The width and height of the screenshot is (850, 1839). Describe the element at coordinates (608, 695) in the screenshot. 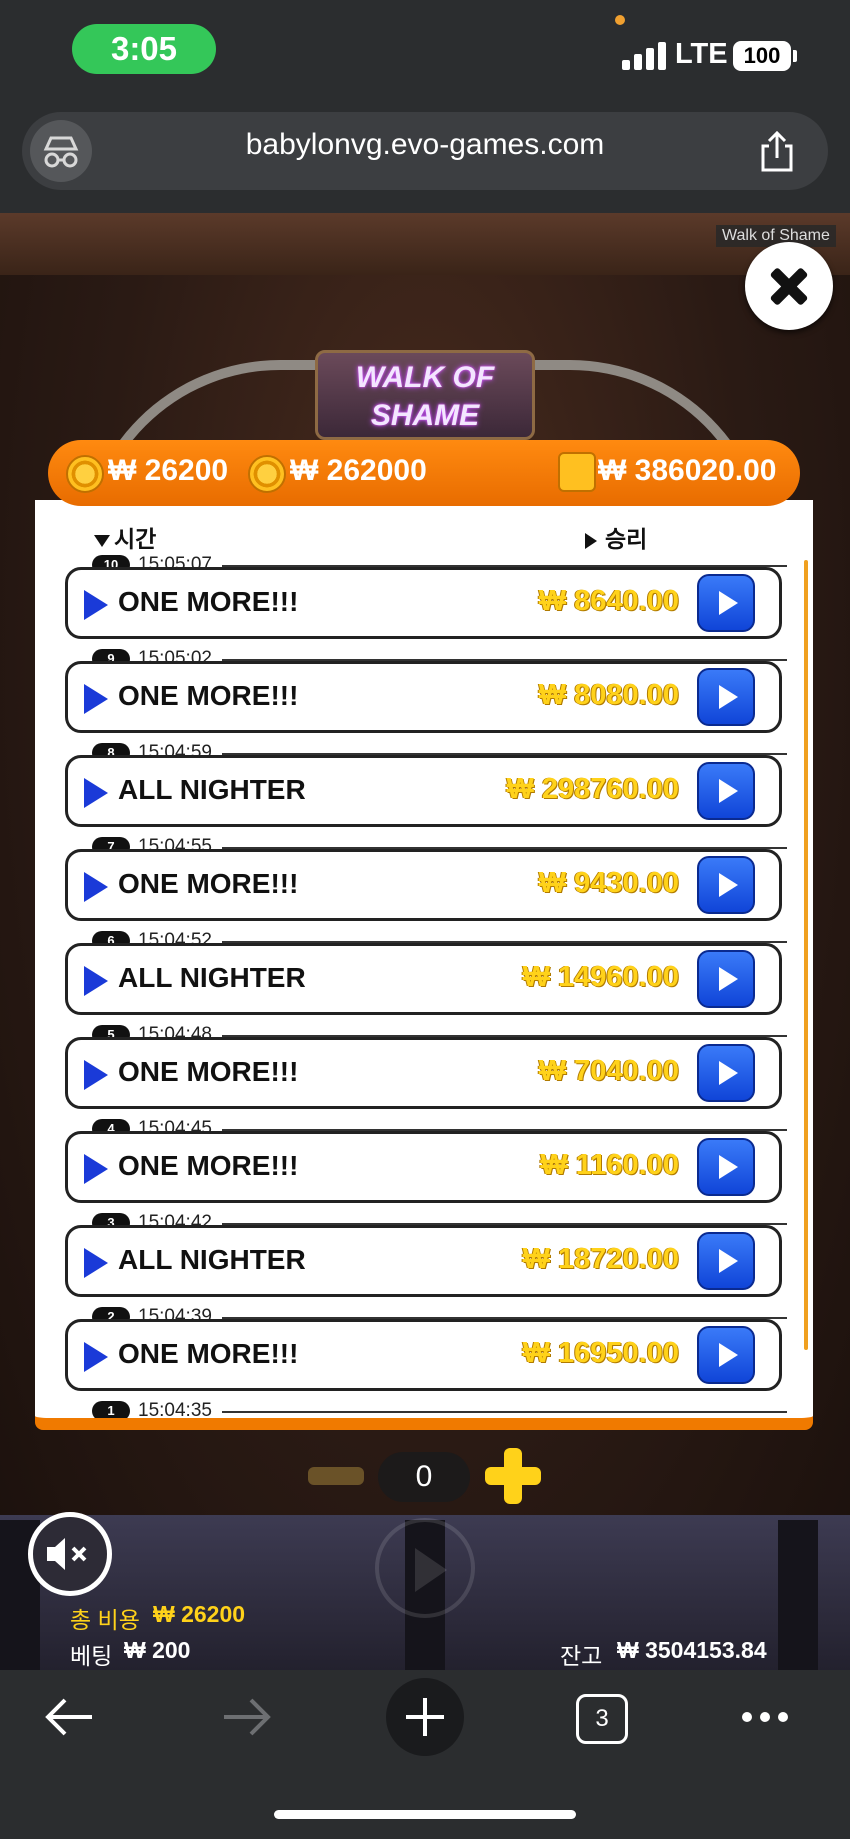

I see `round-amount: ₩ 8080.00` at that location.